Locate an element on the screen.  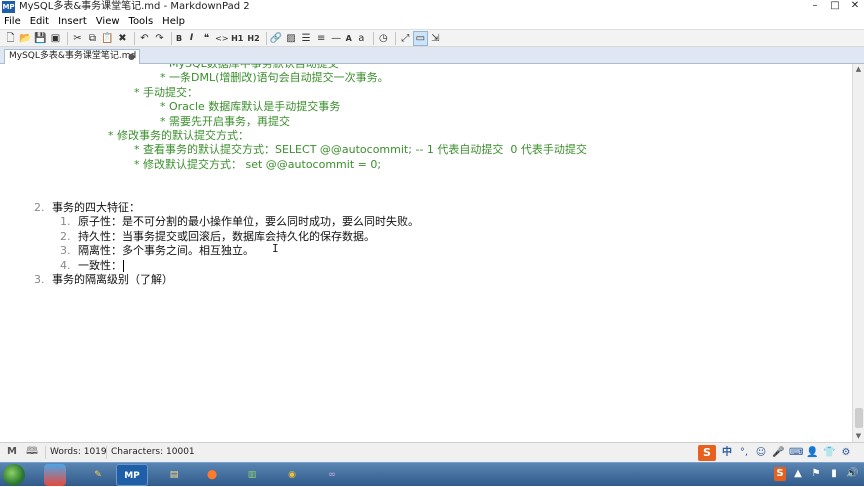
image-icon: ▨ is located at coordinates (291, 38).